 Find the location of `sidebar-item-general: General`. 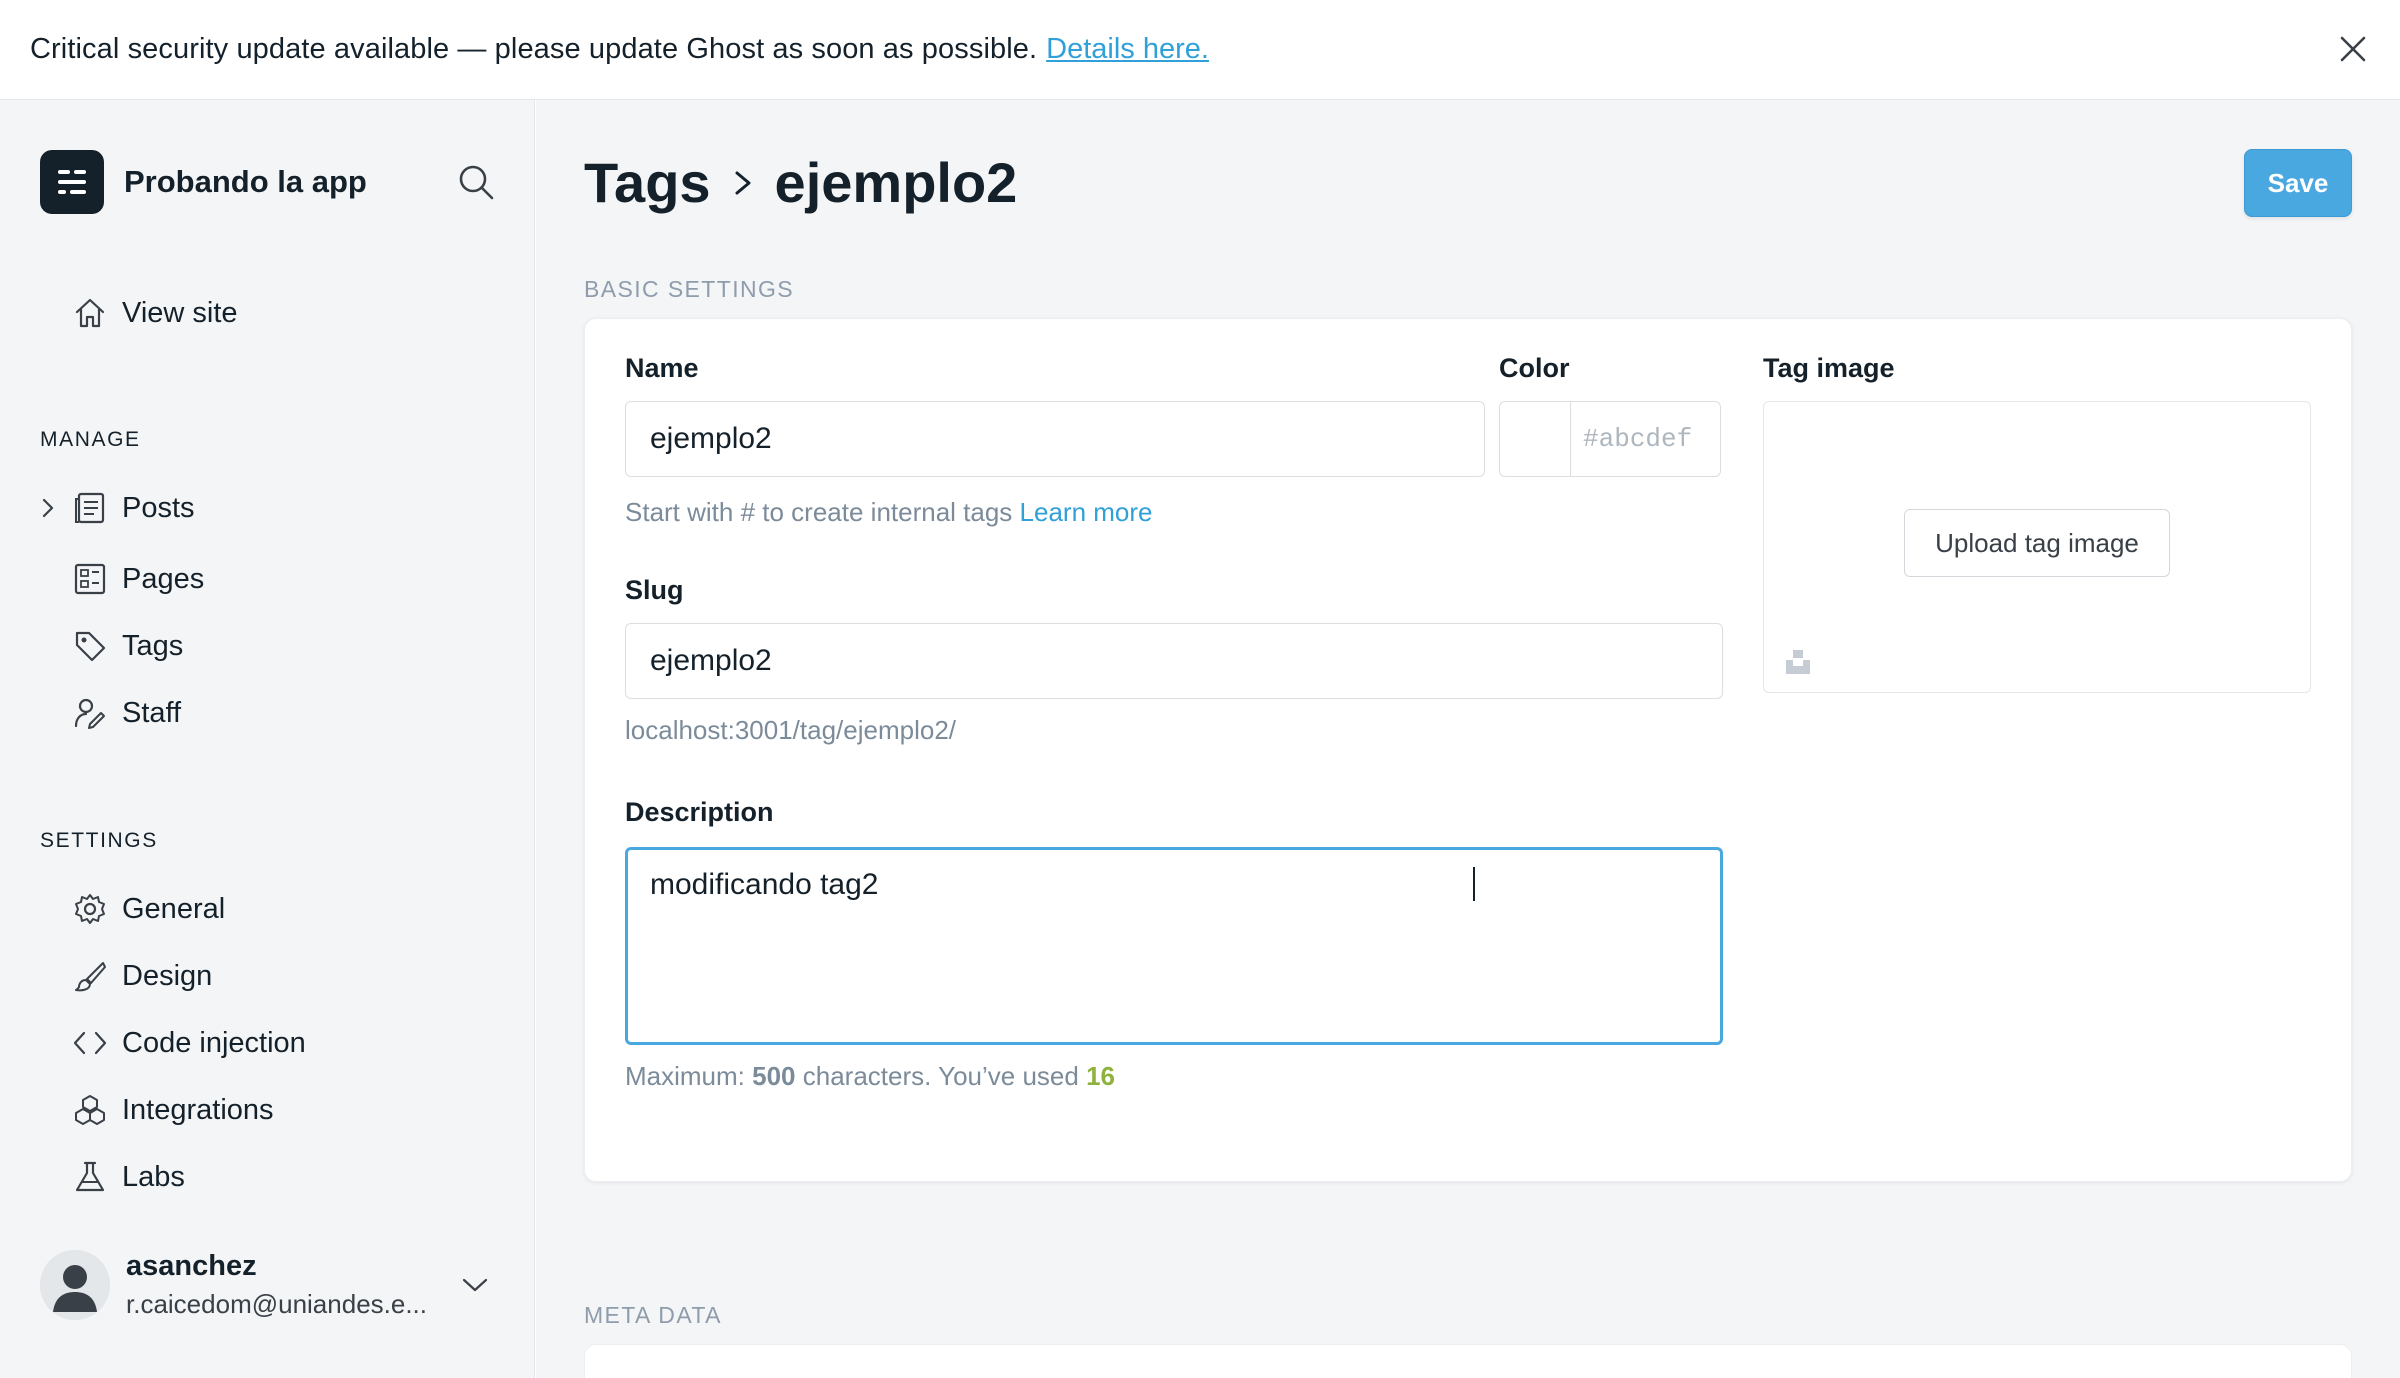

sidebar-item-general: General is located at coordinates (148, 909).